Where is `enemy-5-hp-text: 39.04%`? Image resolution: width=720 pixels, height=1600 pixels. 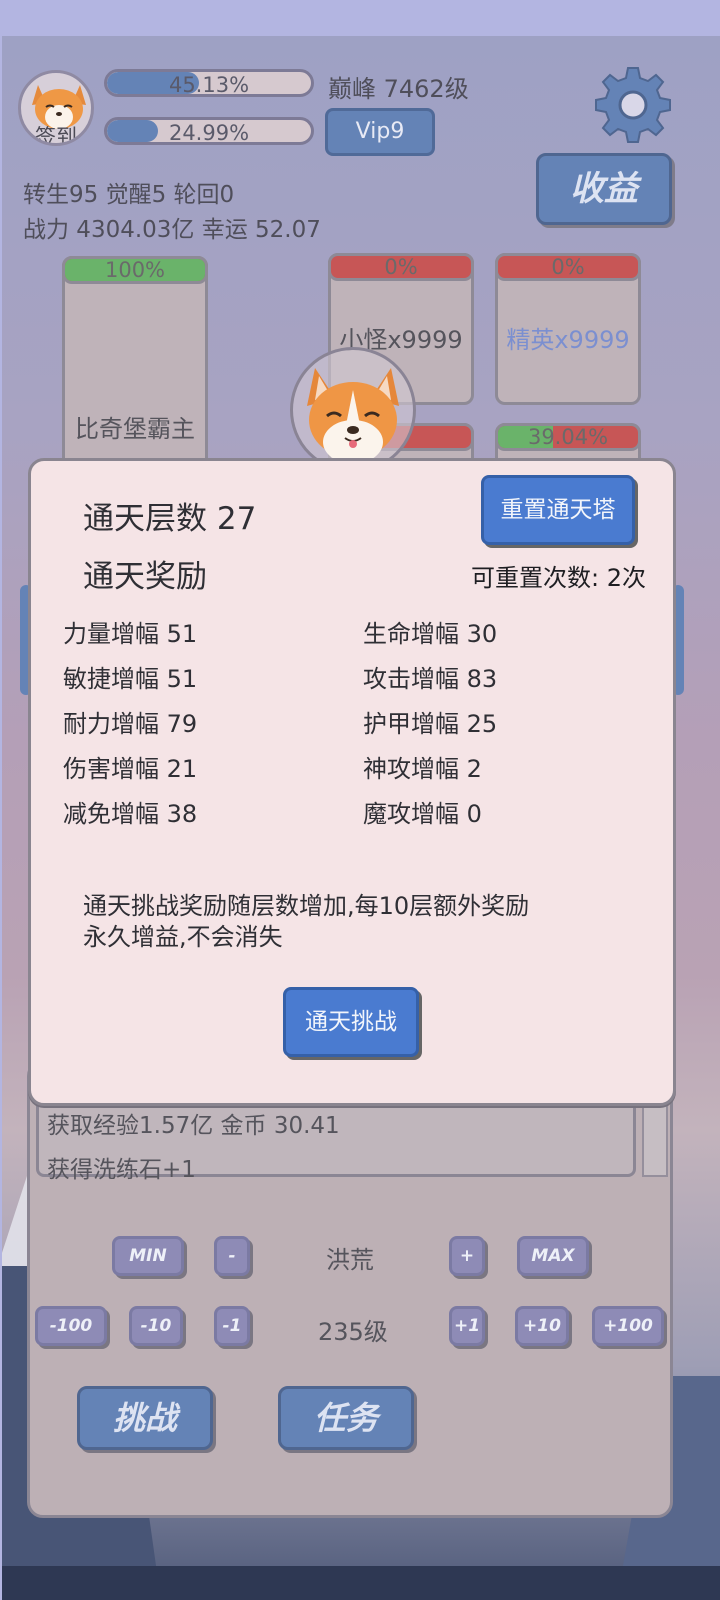 enemy-5-hp-text: 39.04% is located at coordinates (568, 437).